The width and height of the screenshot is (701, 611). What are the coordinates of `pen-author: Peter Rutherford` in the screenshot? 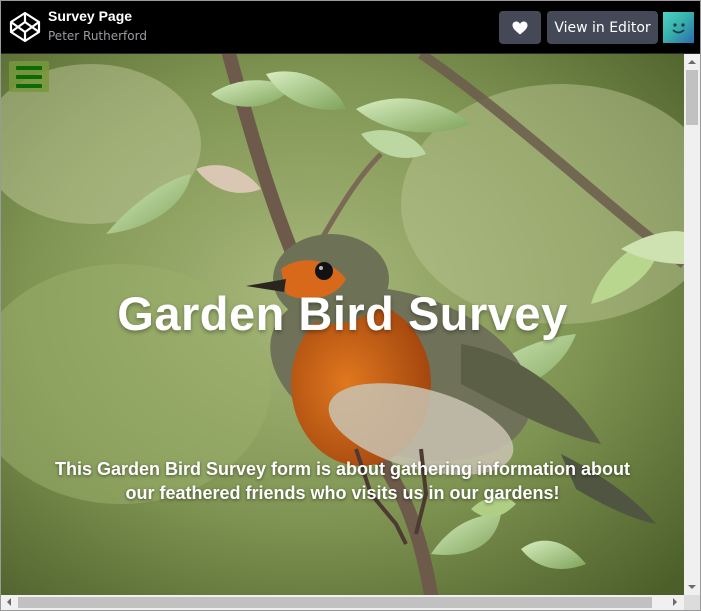 It's located at (97, 36).